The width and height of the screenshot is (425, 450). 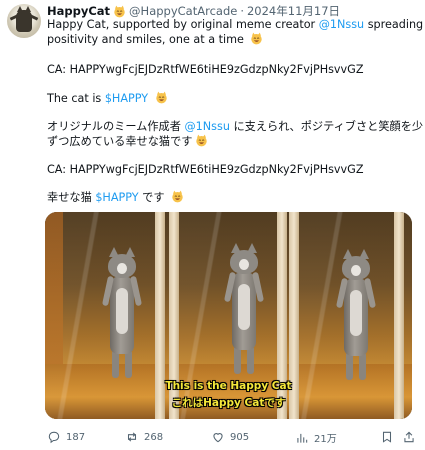 What do you see at coordinates (240, 437) in the screenshot?
I see `like-count: 905` at bounding box center [240, 437].